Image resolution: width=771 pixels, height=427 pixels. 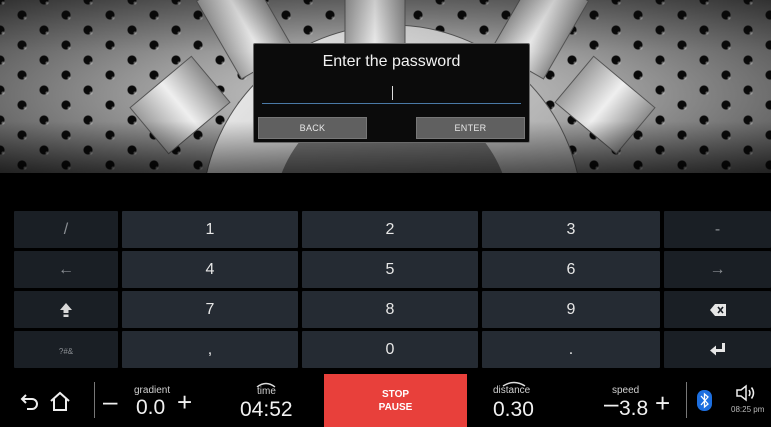 I want to click on bluetooth-button, so click(x=704, y=400).